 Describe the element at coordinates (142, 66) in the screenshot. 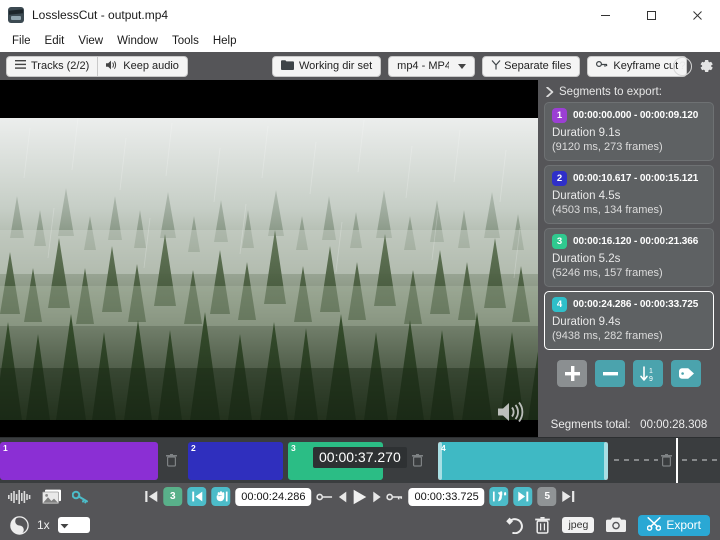

I see `keep-audio-button: Keep audio` at that location.